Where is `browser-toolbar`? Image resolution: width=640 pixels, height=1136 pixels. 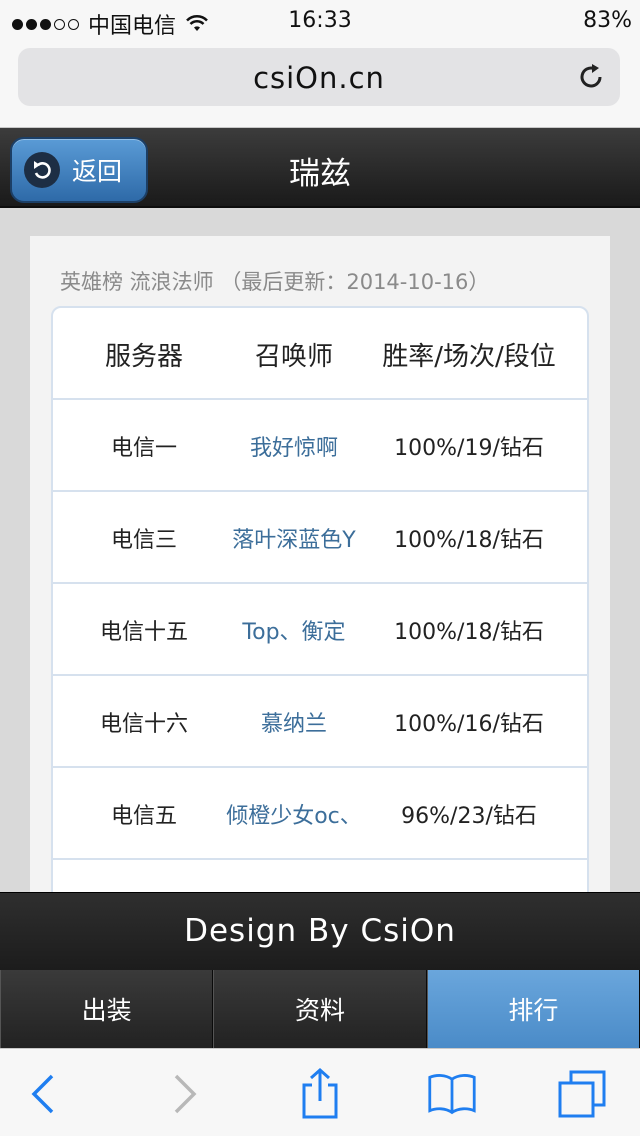 browser-toolbar is located at coordinates (320, 1092).